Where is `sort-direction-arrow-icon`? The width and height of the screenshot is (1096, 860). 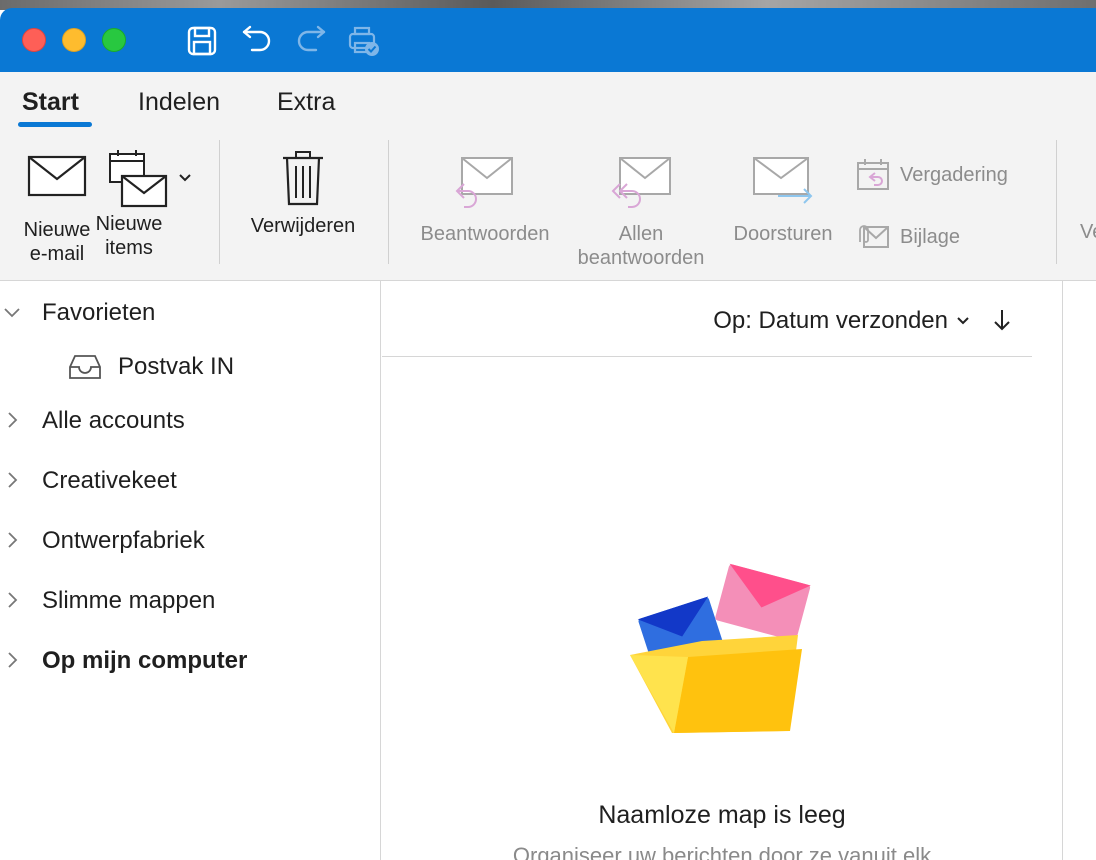
sort-direction-arrow-icon is located at coordinates (1002, 320).